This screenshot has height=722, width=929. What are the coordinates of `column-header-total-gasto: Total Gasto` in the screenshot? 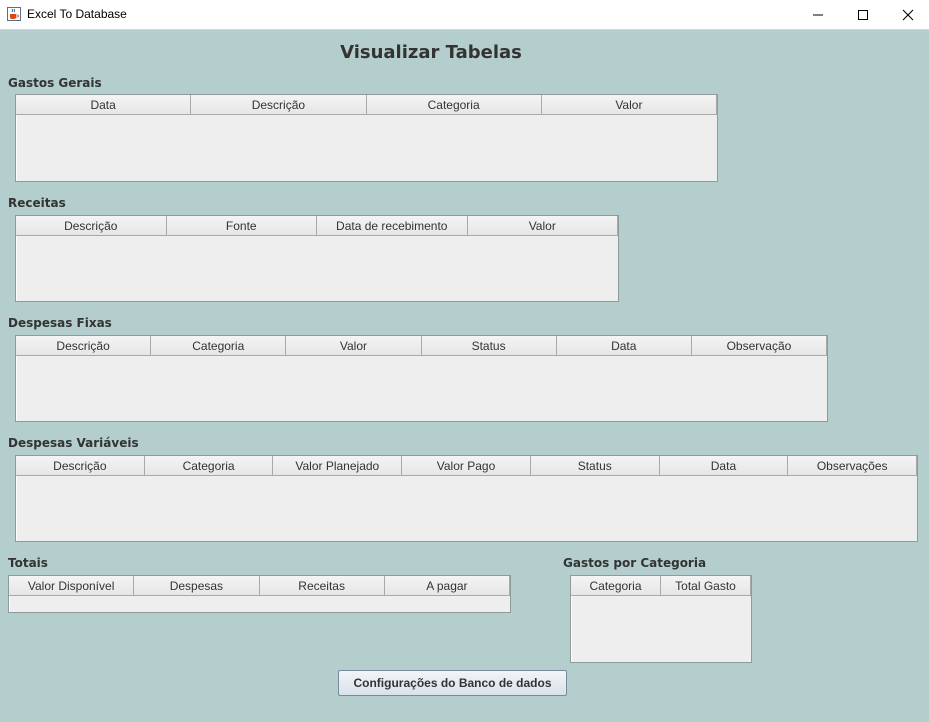 It's located at (706, 585).